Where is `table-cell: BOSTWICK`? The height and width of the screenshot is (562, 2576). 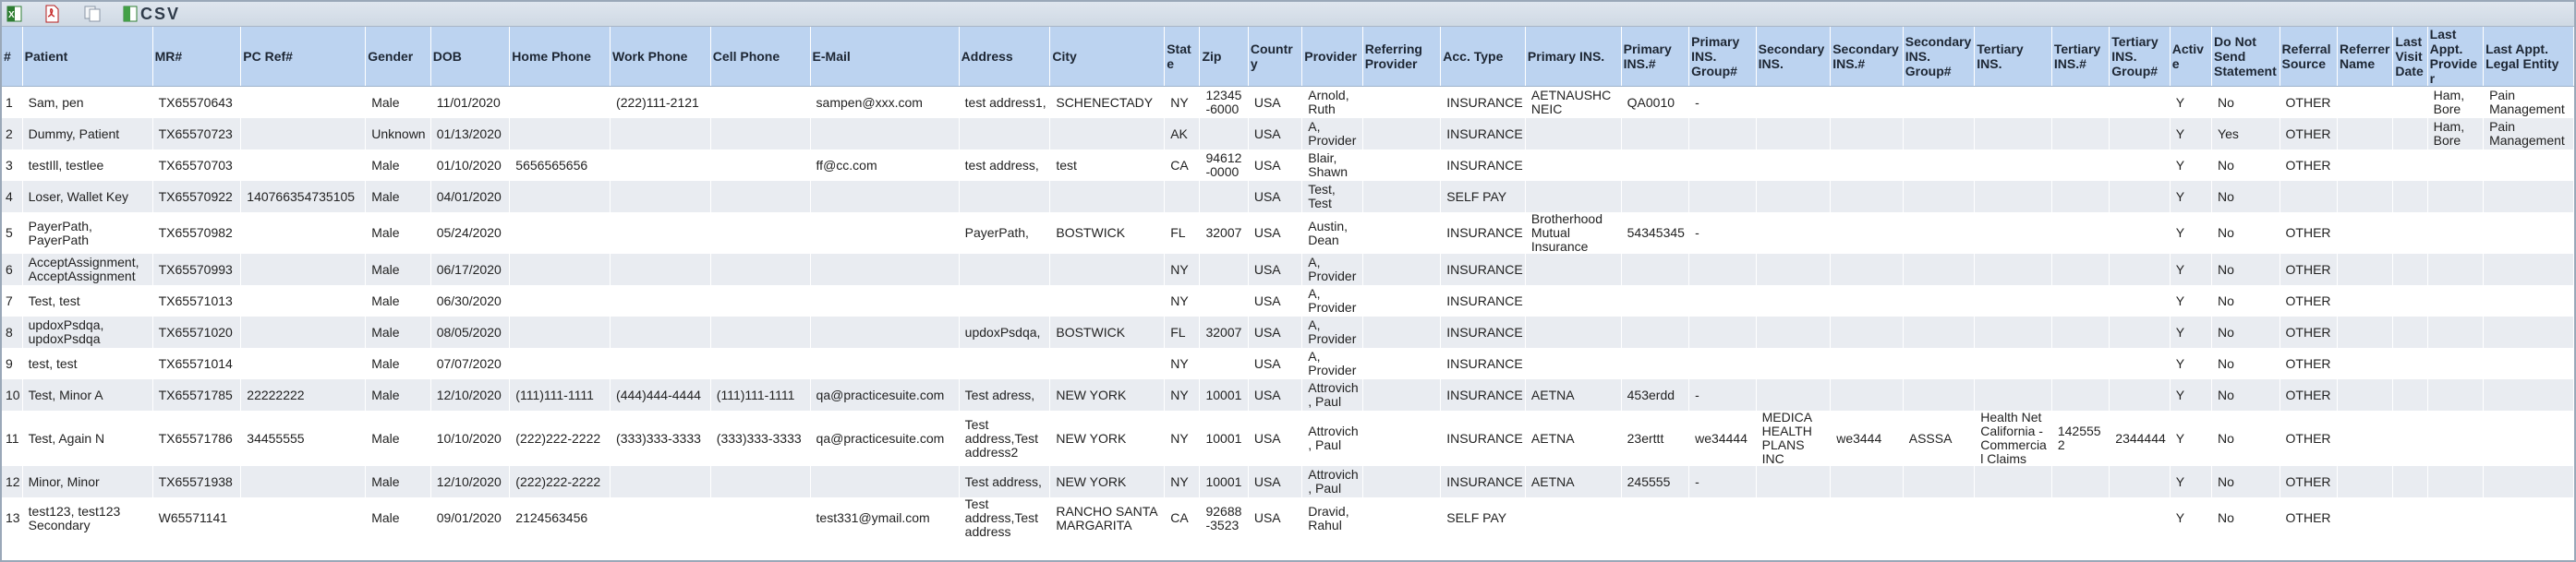 table-cell: BOSTWICK is located at coordinates (1107, 233).